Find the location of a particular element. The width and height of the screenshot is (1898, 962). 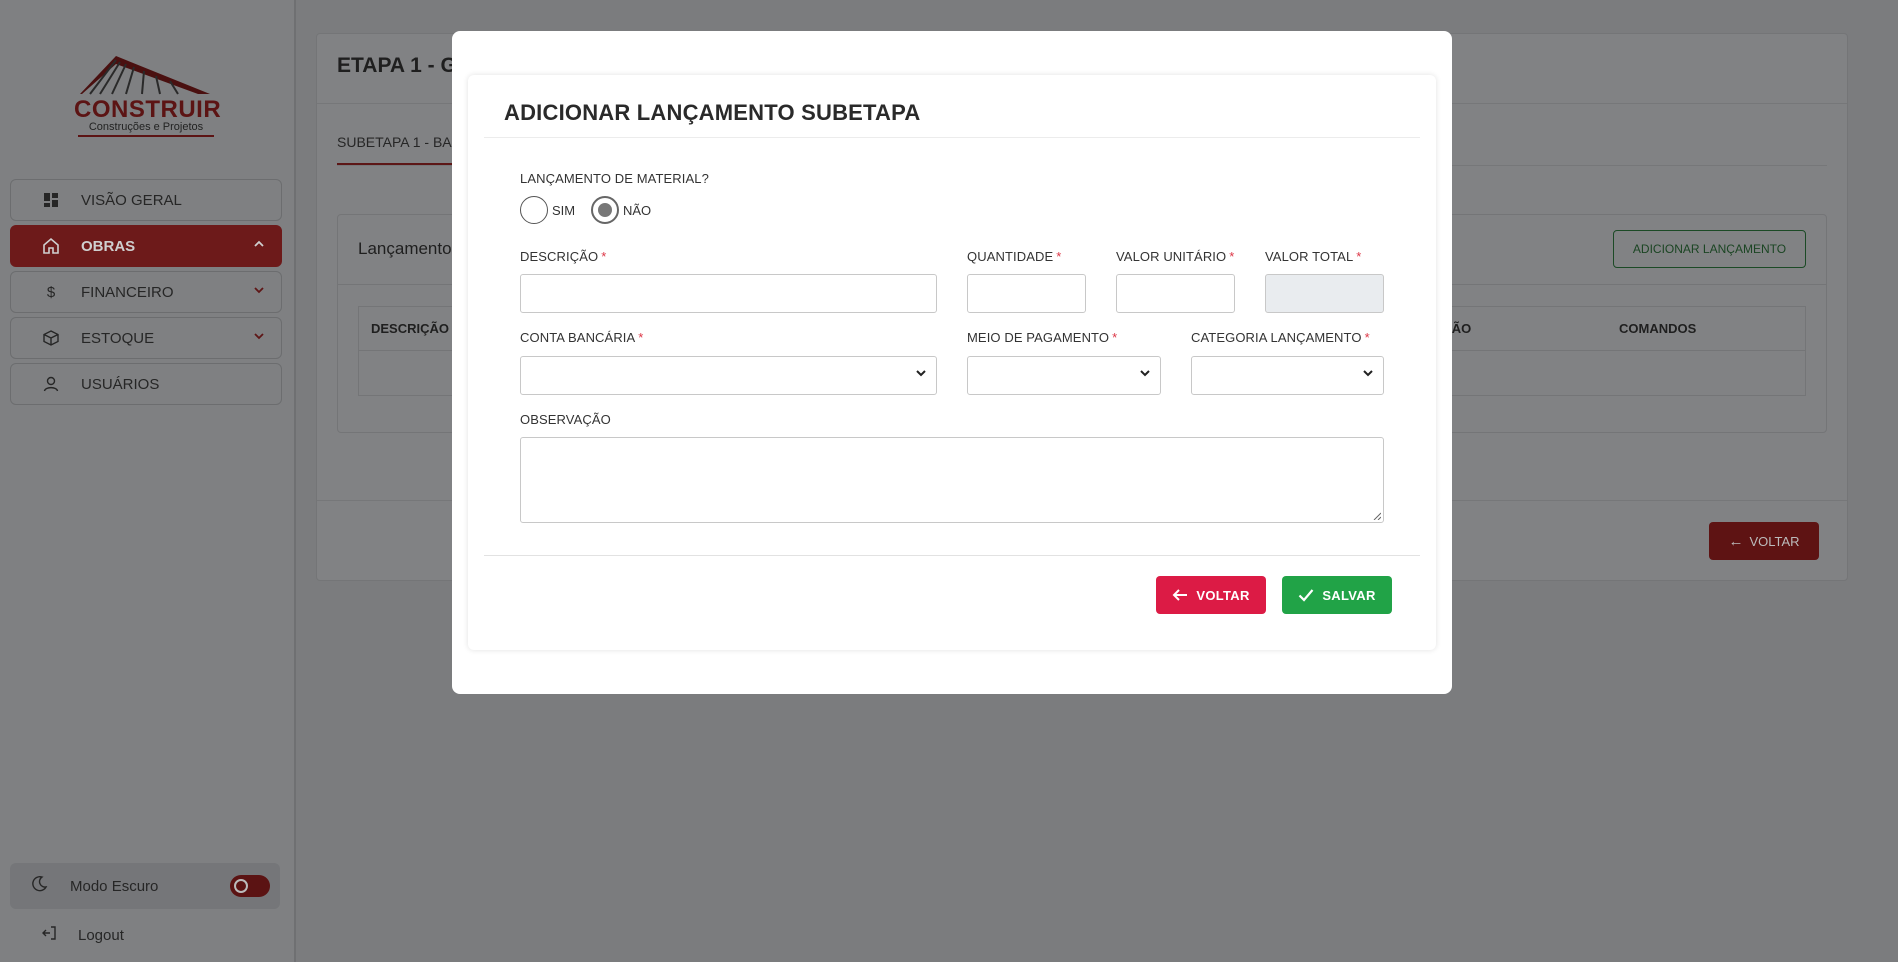

sidebar-item-label: OBRAS is located at coordinates (108, 246).